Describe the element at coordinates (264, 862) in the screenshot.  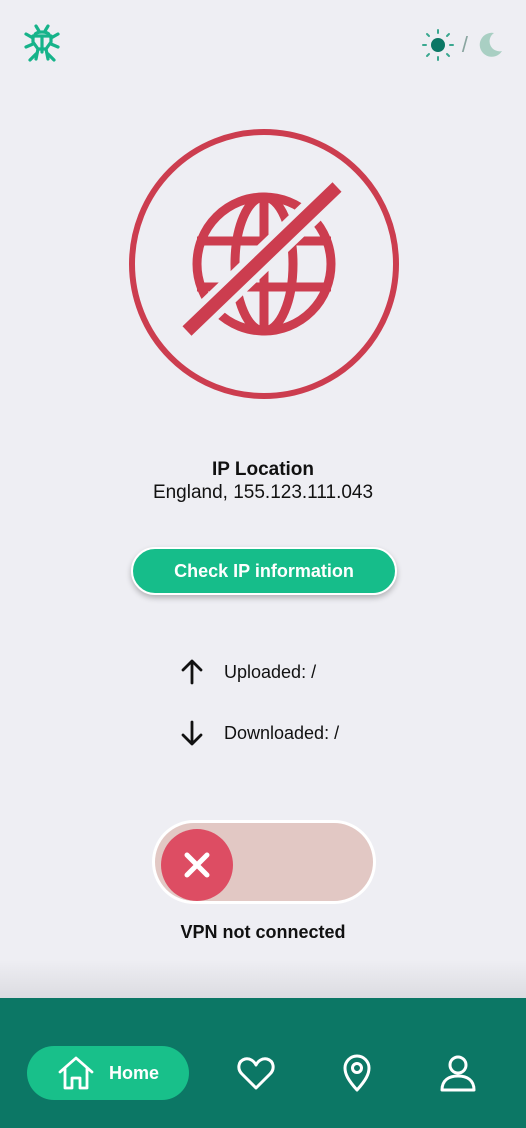
I see `vpn-toggle` at that location.